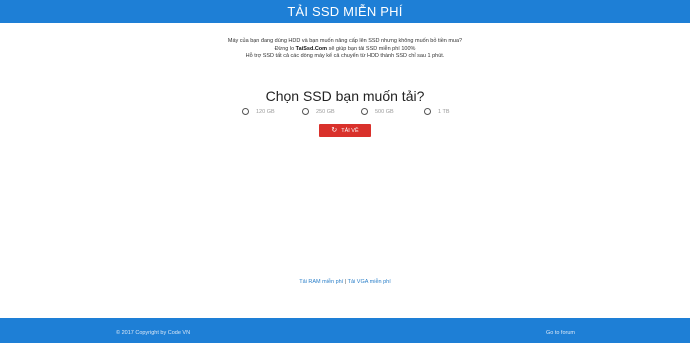  What do you see at coordinates (321, 282) in the screenshot?
I see `link-free-ram: Tải RAM miễn phí` at bounding box center [321, 282].